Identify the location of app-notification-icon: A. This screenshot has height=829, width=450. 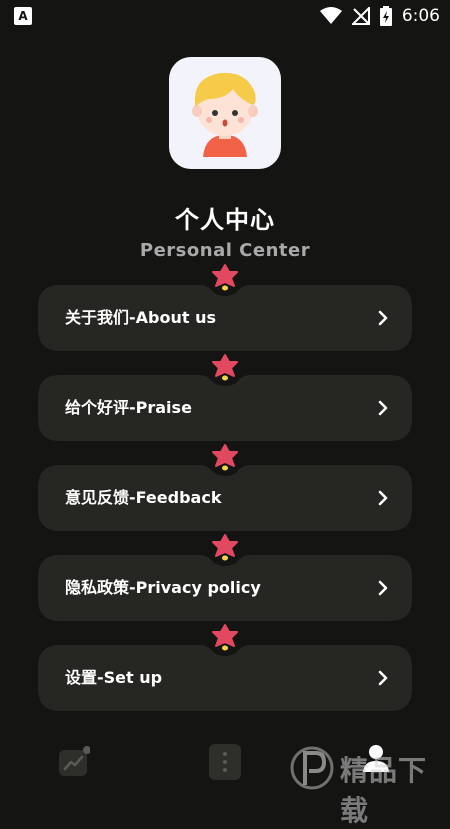
(23, 16).